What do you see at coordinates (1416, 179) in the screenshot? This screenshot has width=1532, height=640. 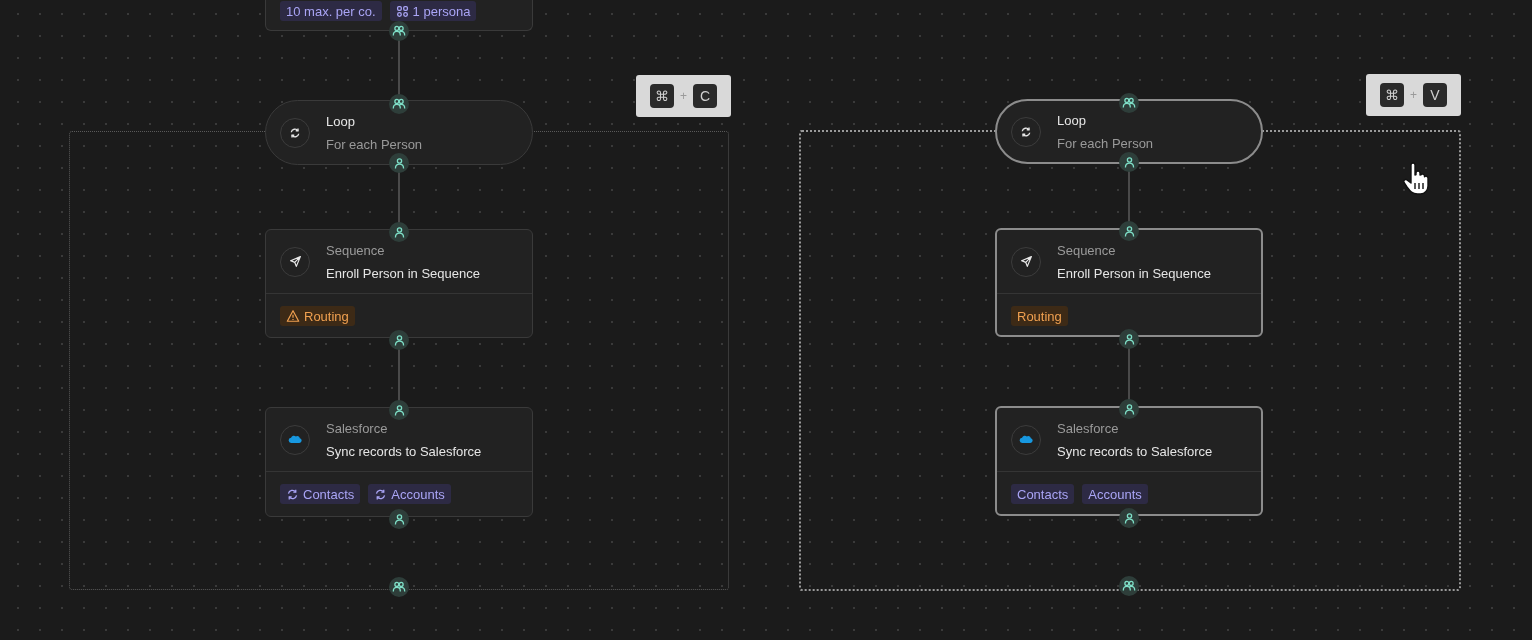 I see `hand-cursor-icon` at bounding box center [1416, 179].